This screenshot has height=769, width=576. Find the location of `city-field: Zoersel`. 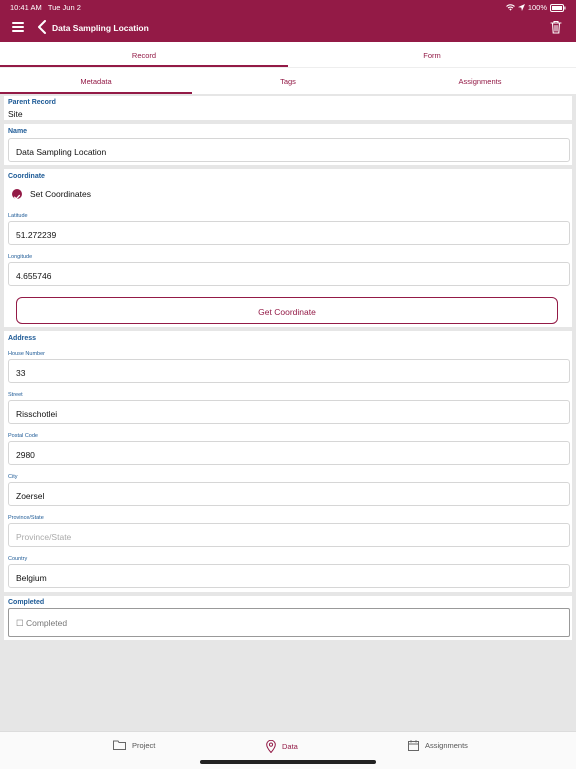

city-field: Zoersel is located at coordinates (289, 494).